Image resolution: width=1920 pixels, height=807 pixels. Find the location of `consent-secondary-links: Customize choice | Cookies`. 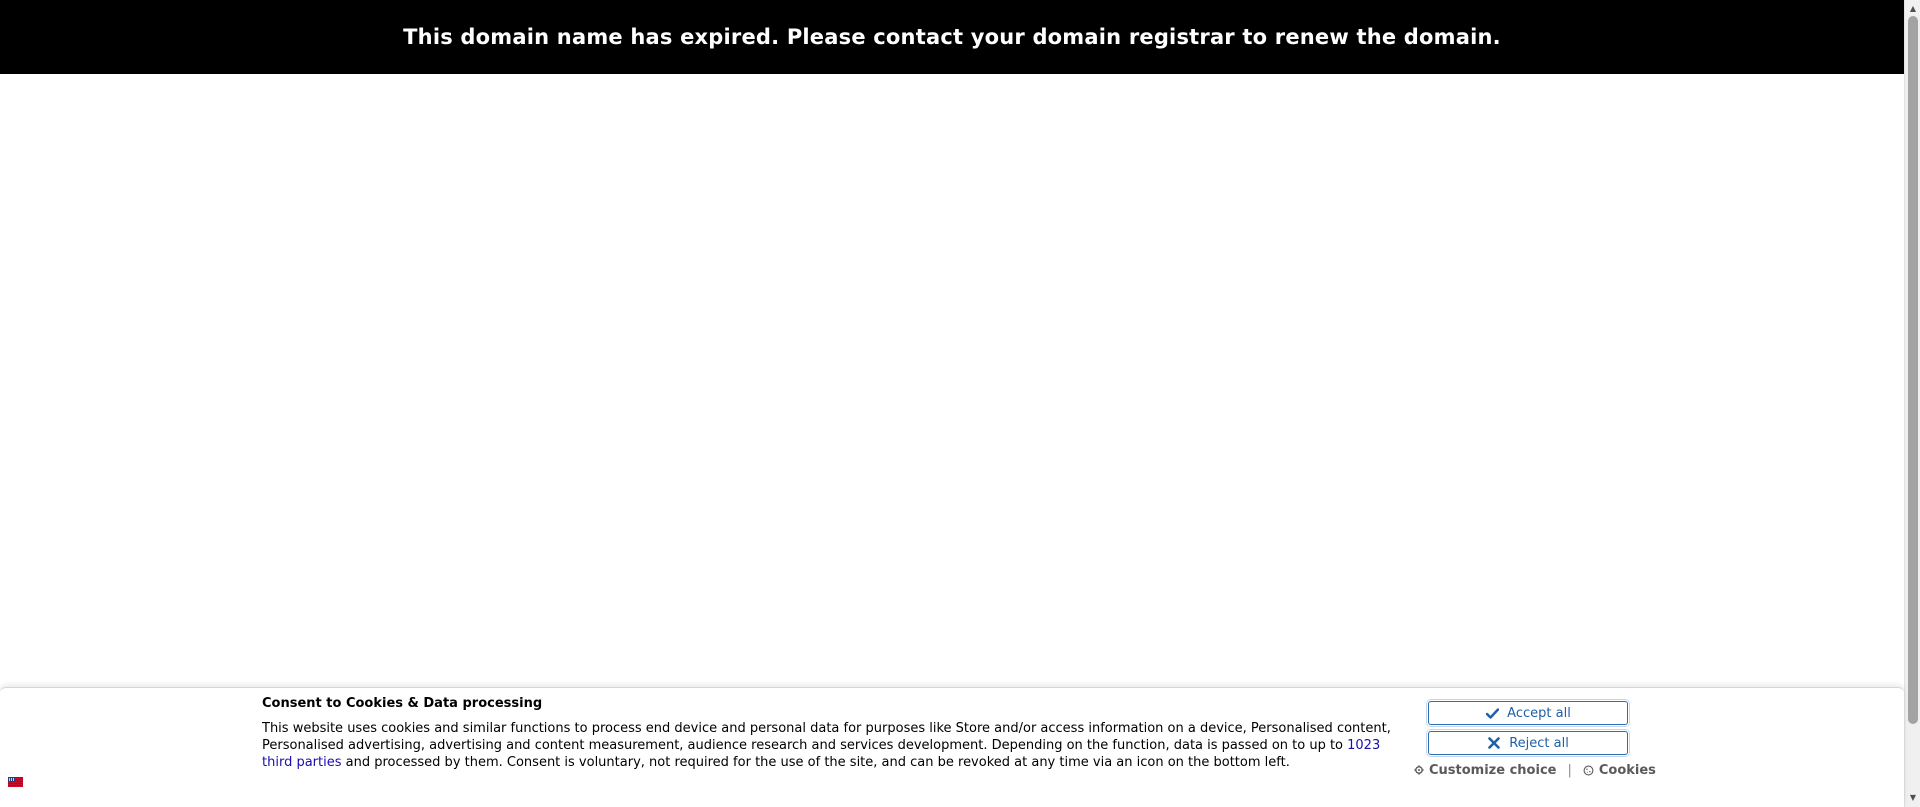

consent-secondary-links: Customize choice | Cookies is located at coordinates (1534, 770).